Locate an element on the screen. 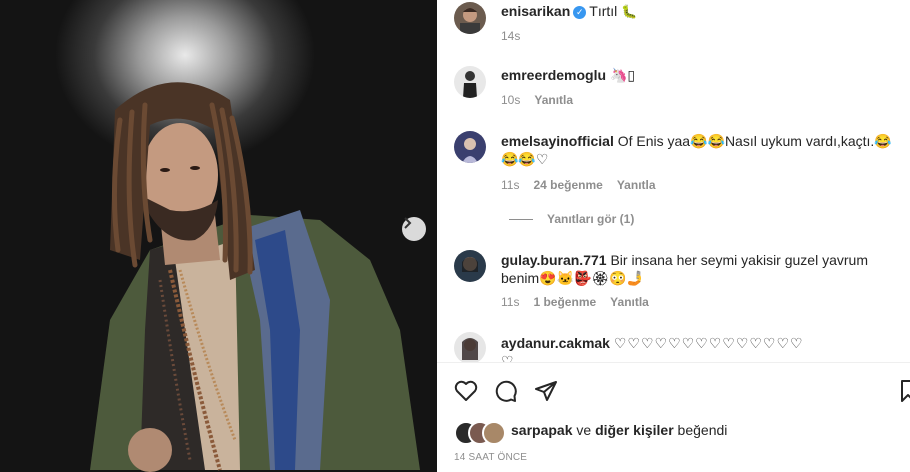 This screenshot has width=910, height=472. comment-text-continued: 😂😂♡ is located at coordinates (525, 159).